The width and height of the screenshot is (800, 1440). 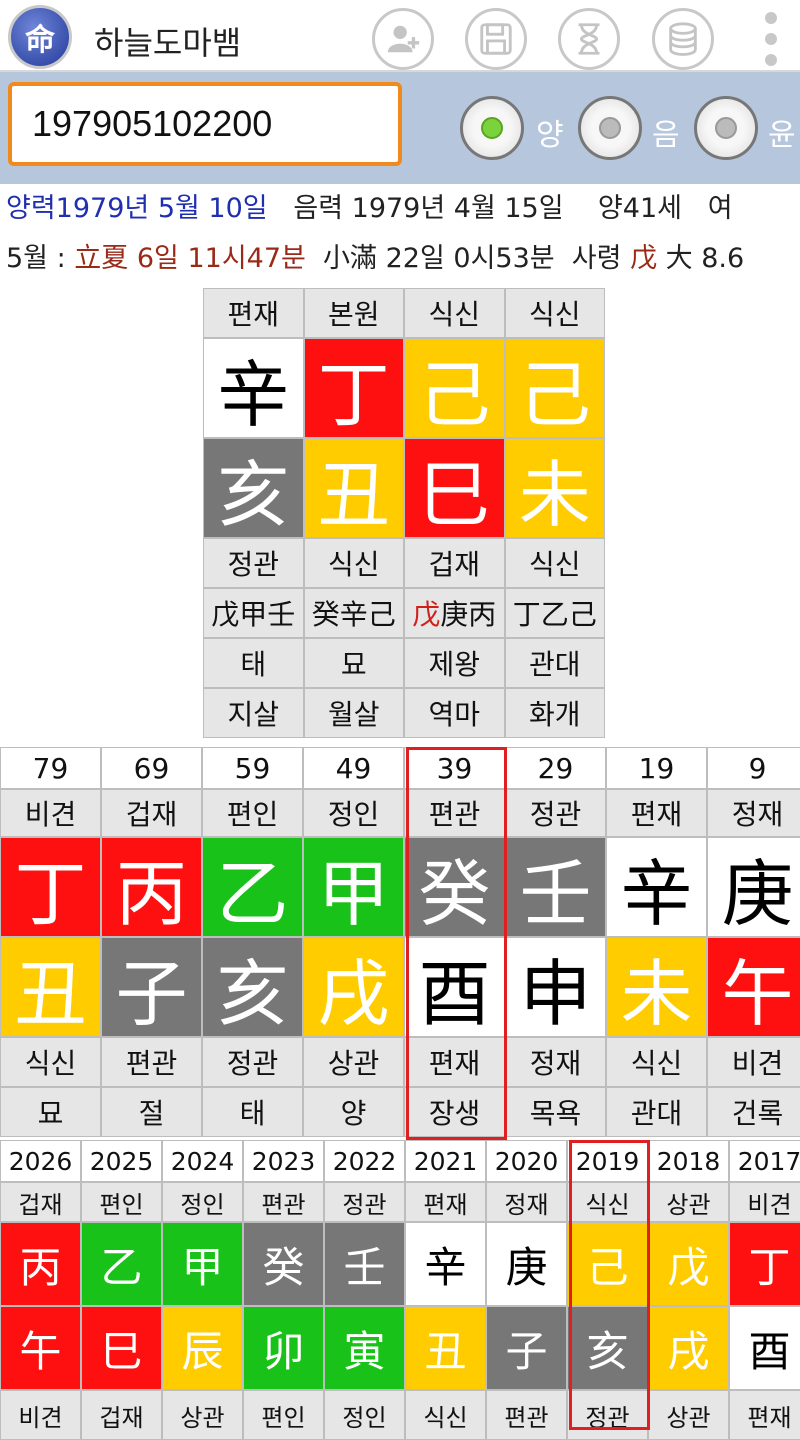 What do you see at coordinates (526, 1264) in the screenshot?
I see `yearly-stem: 庚` at bounding box center [526, 1264].